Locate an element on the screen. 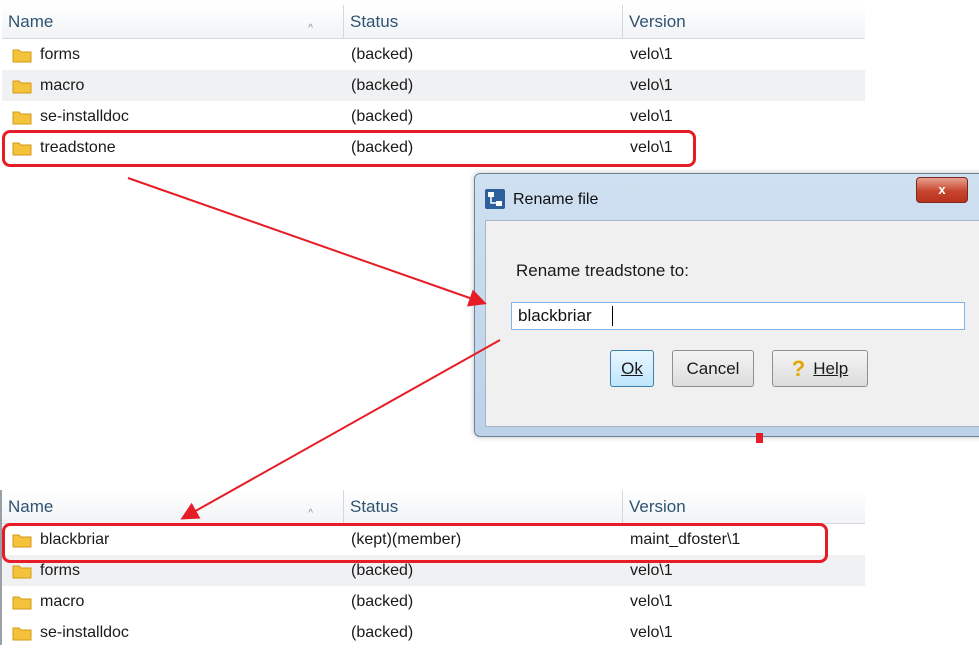  close-icon: x is located at coordinates (942, 189).